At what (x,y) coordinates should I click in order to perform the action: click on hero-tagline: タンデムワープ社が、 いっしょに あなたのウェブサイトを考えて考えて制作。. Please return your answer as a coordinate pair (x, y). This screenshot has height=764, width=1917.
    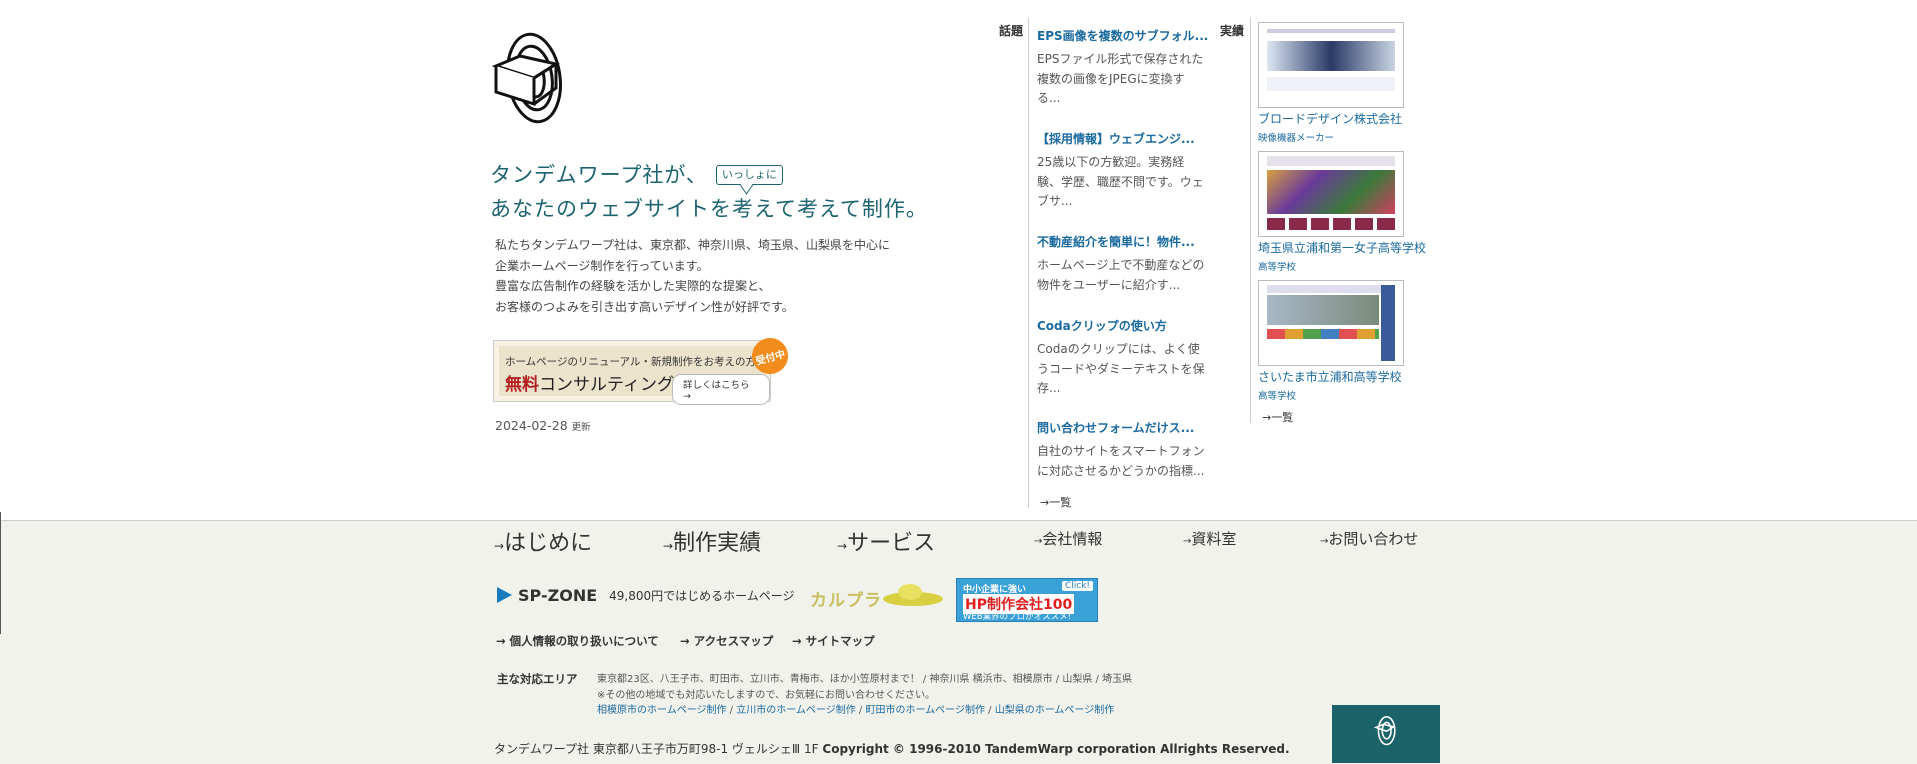
    Looking at the image, I should click on (709, 192).